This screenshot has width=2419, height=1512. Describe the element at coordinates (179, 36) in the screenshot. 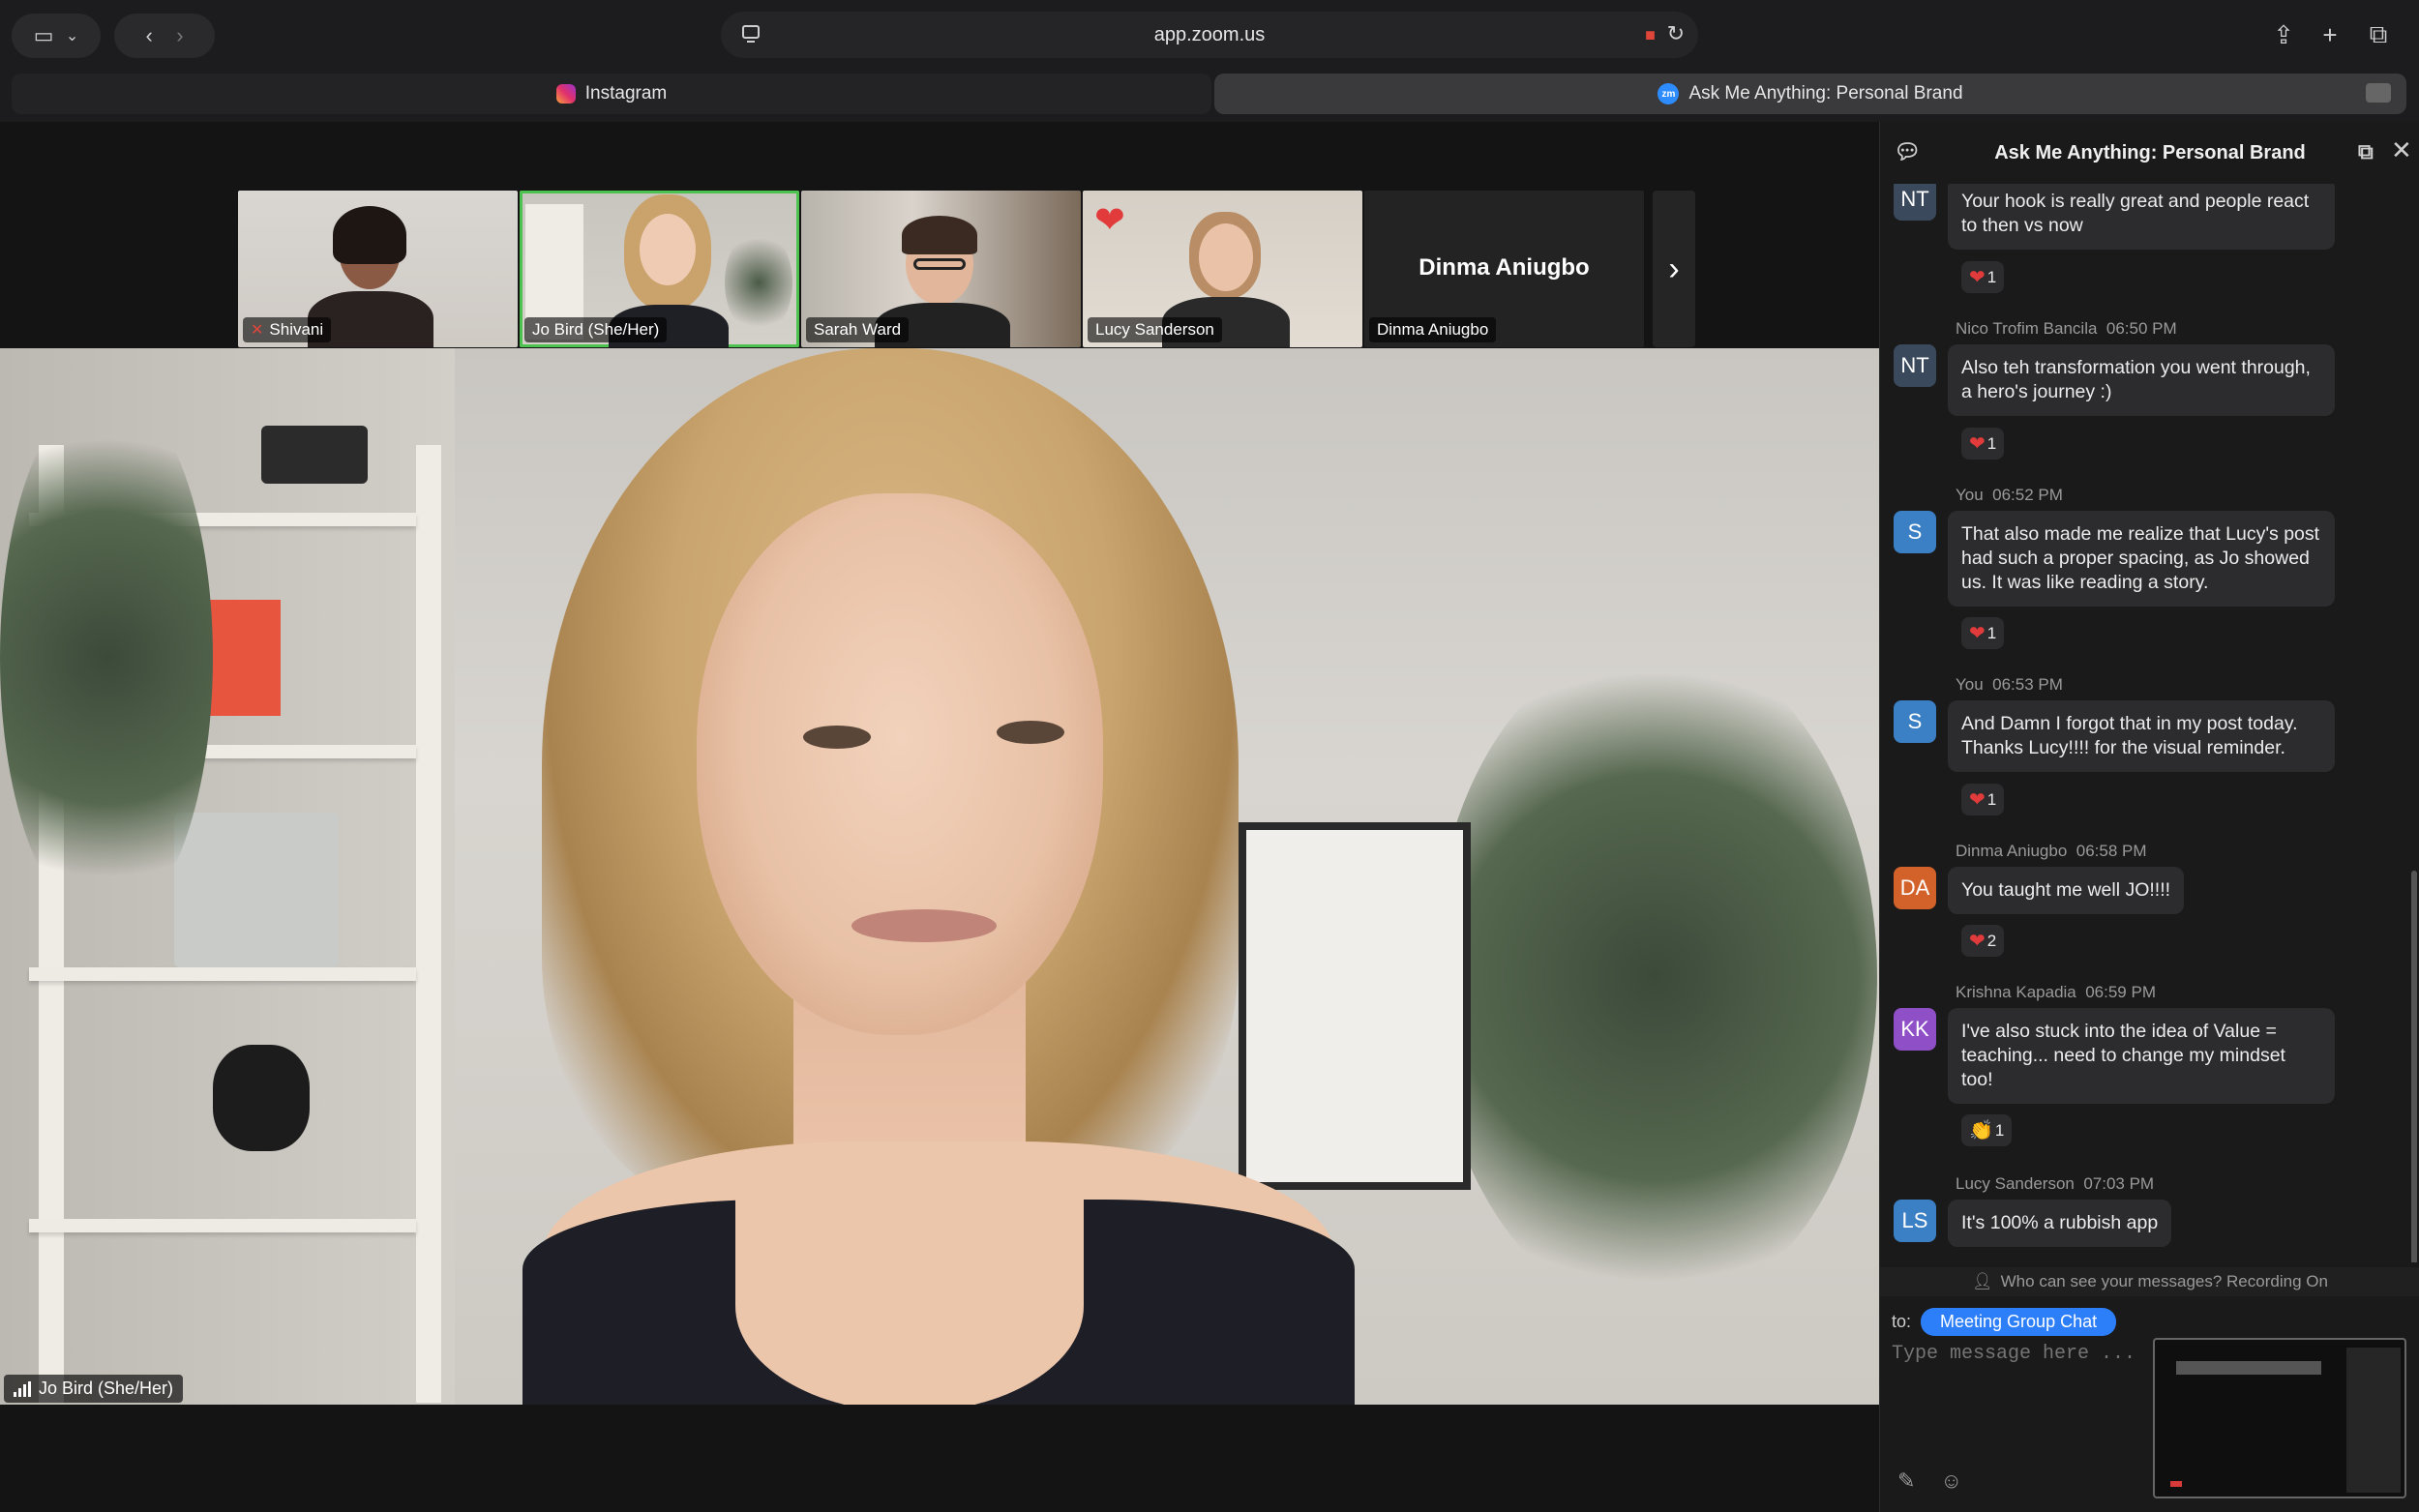

I see `forward-button: ›` at that location.